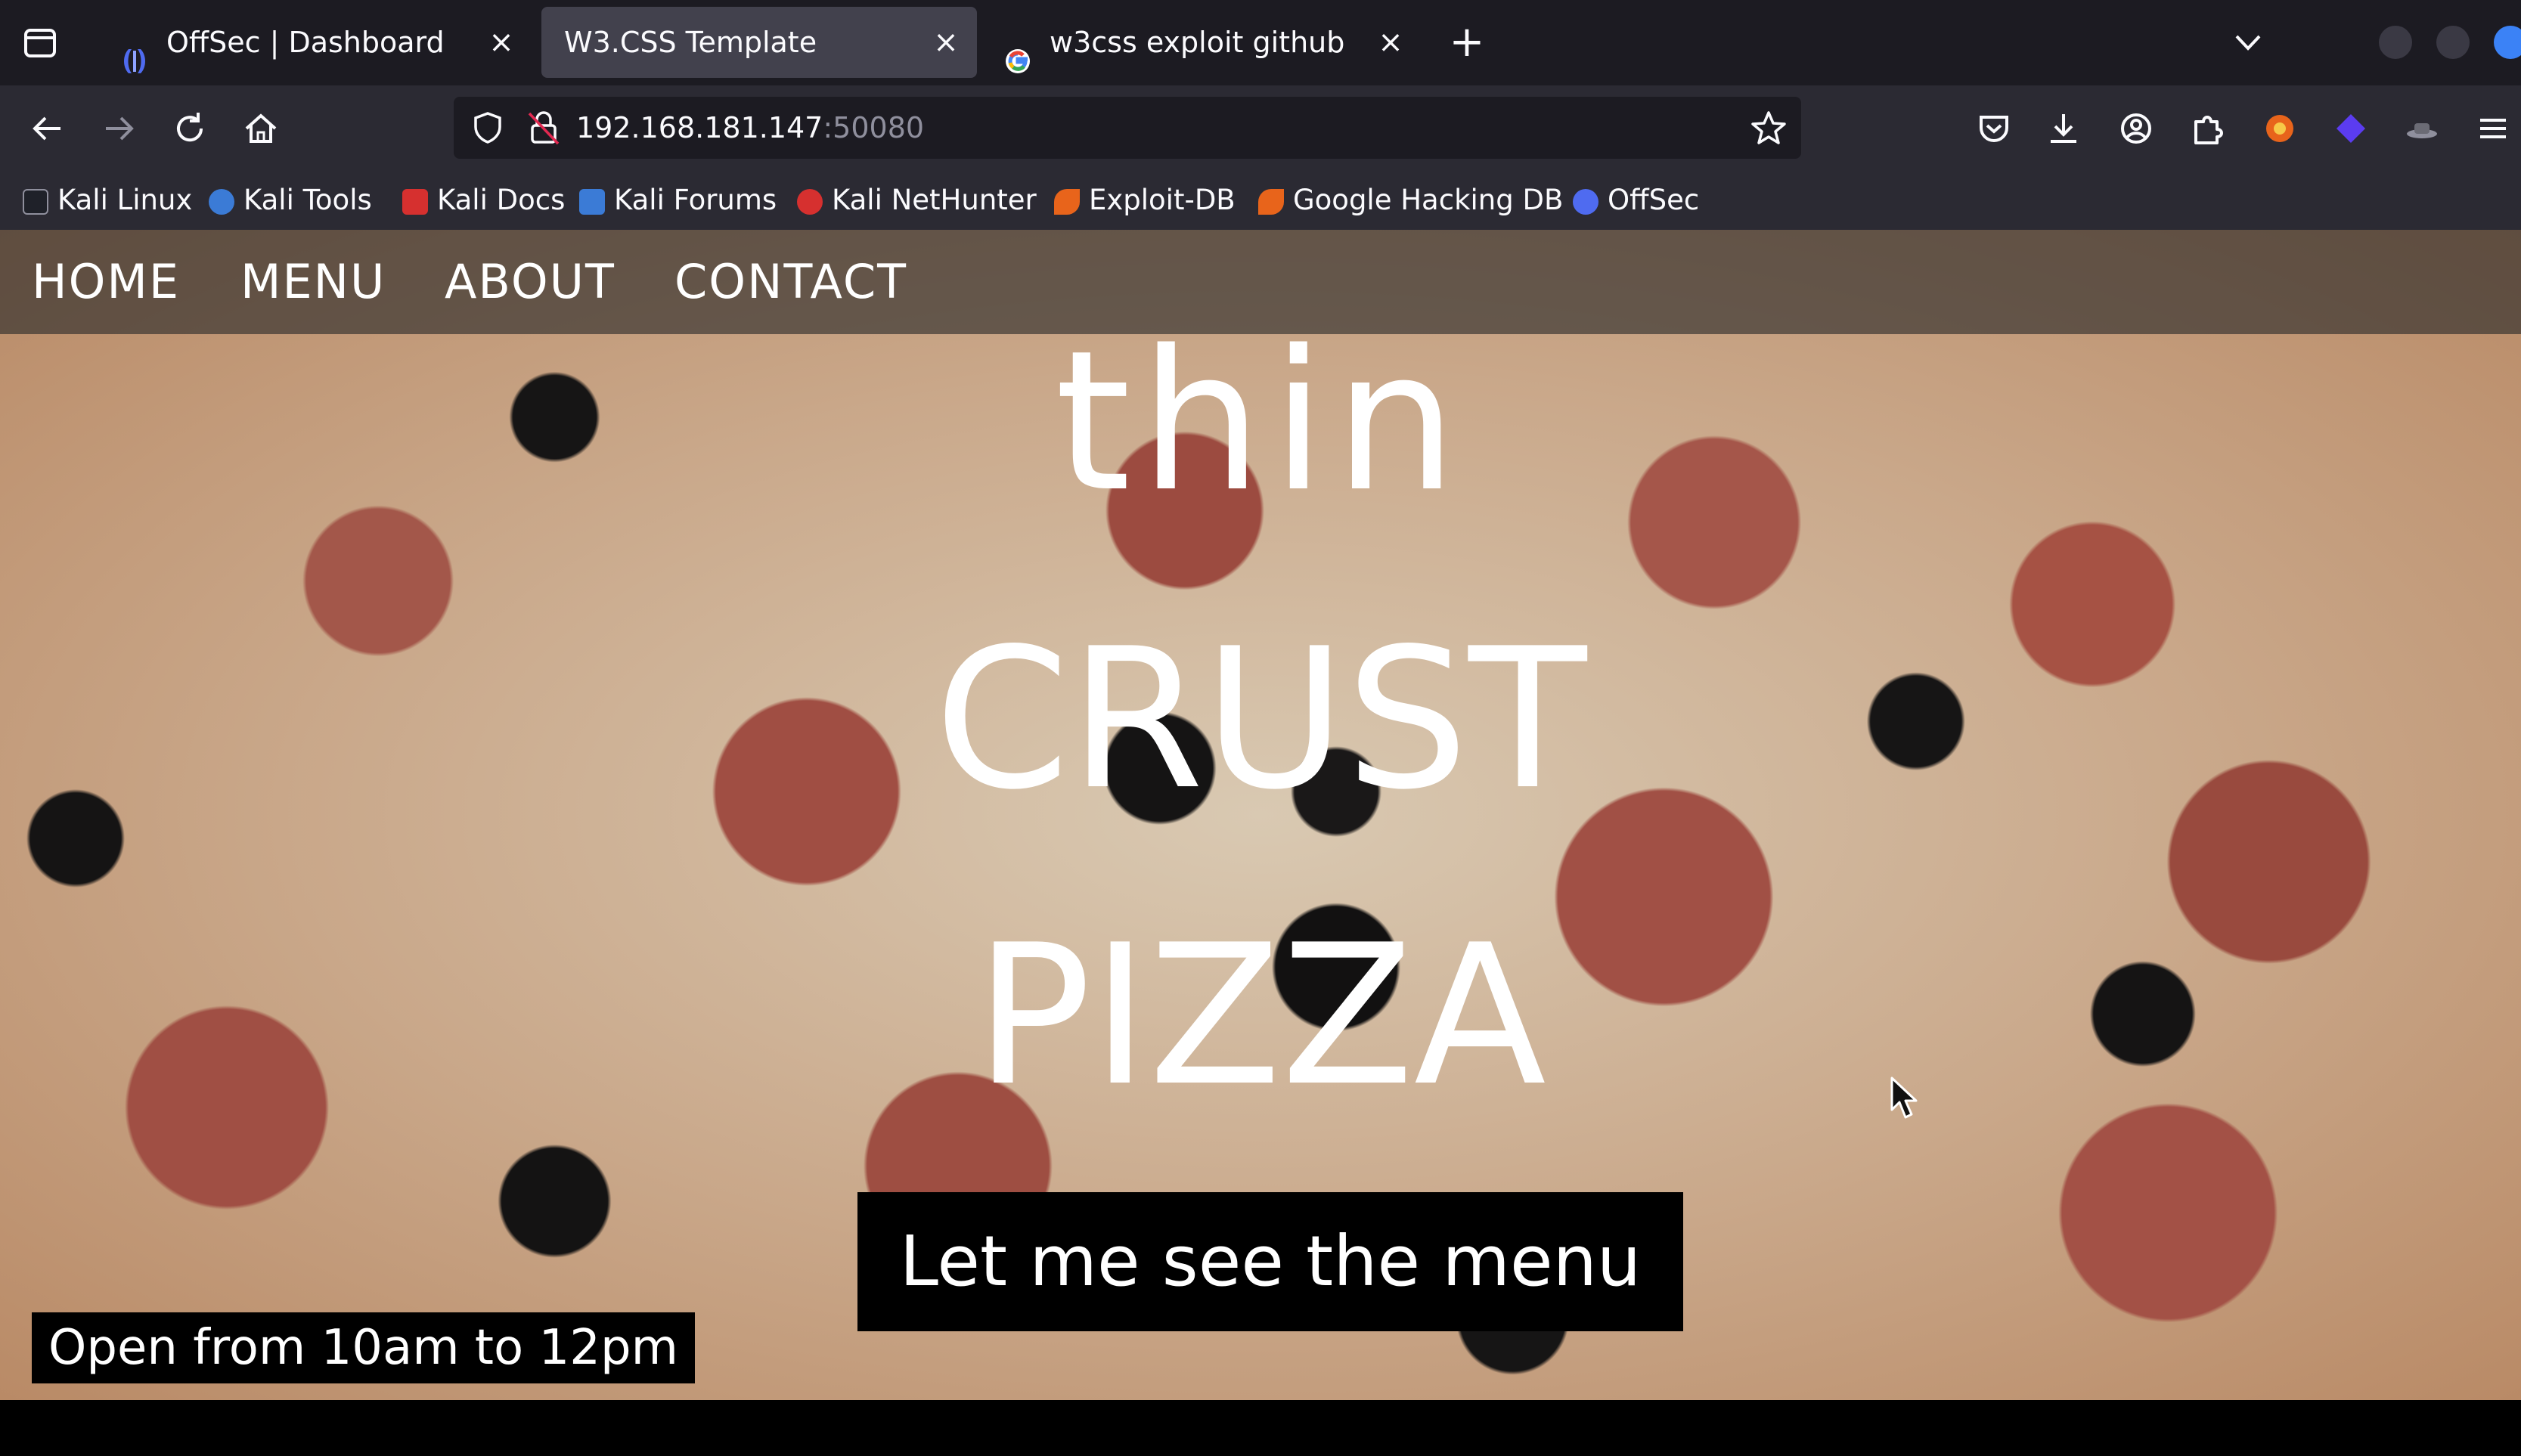 This screenshot has height=1456, width=2521. Describe the element at coordinates (106, 282) in the screenshot. I see `nav-home-link: HOME` at that location.